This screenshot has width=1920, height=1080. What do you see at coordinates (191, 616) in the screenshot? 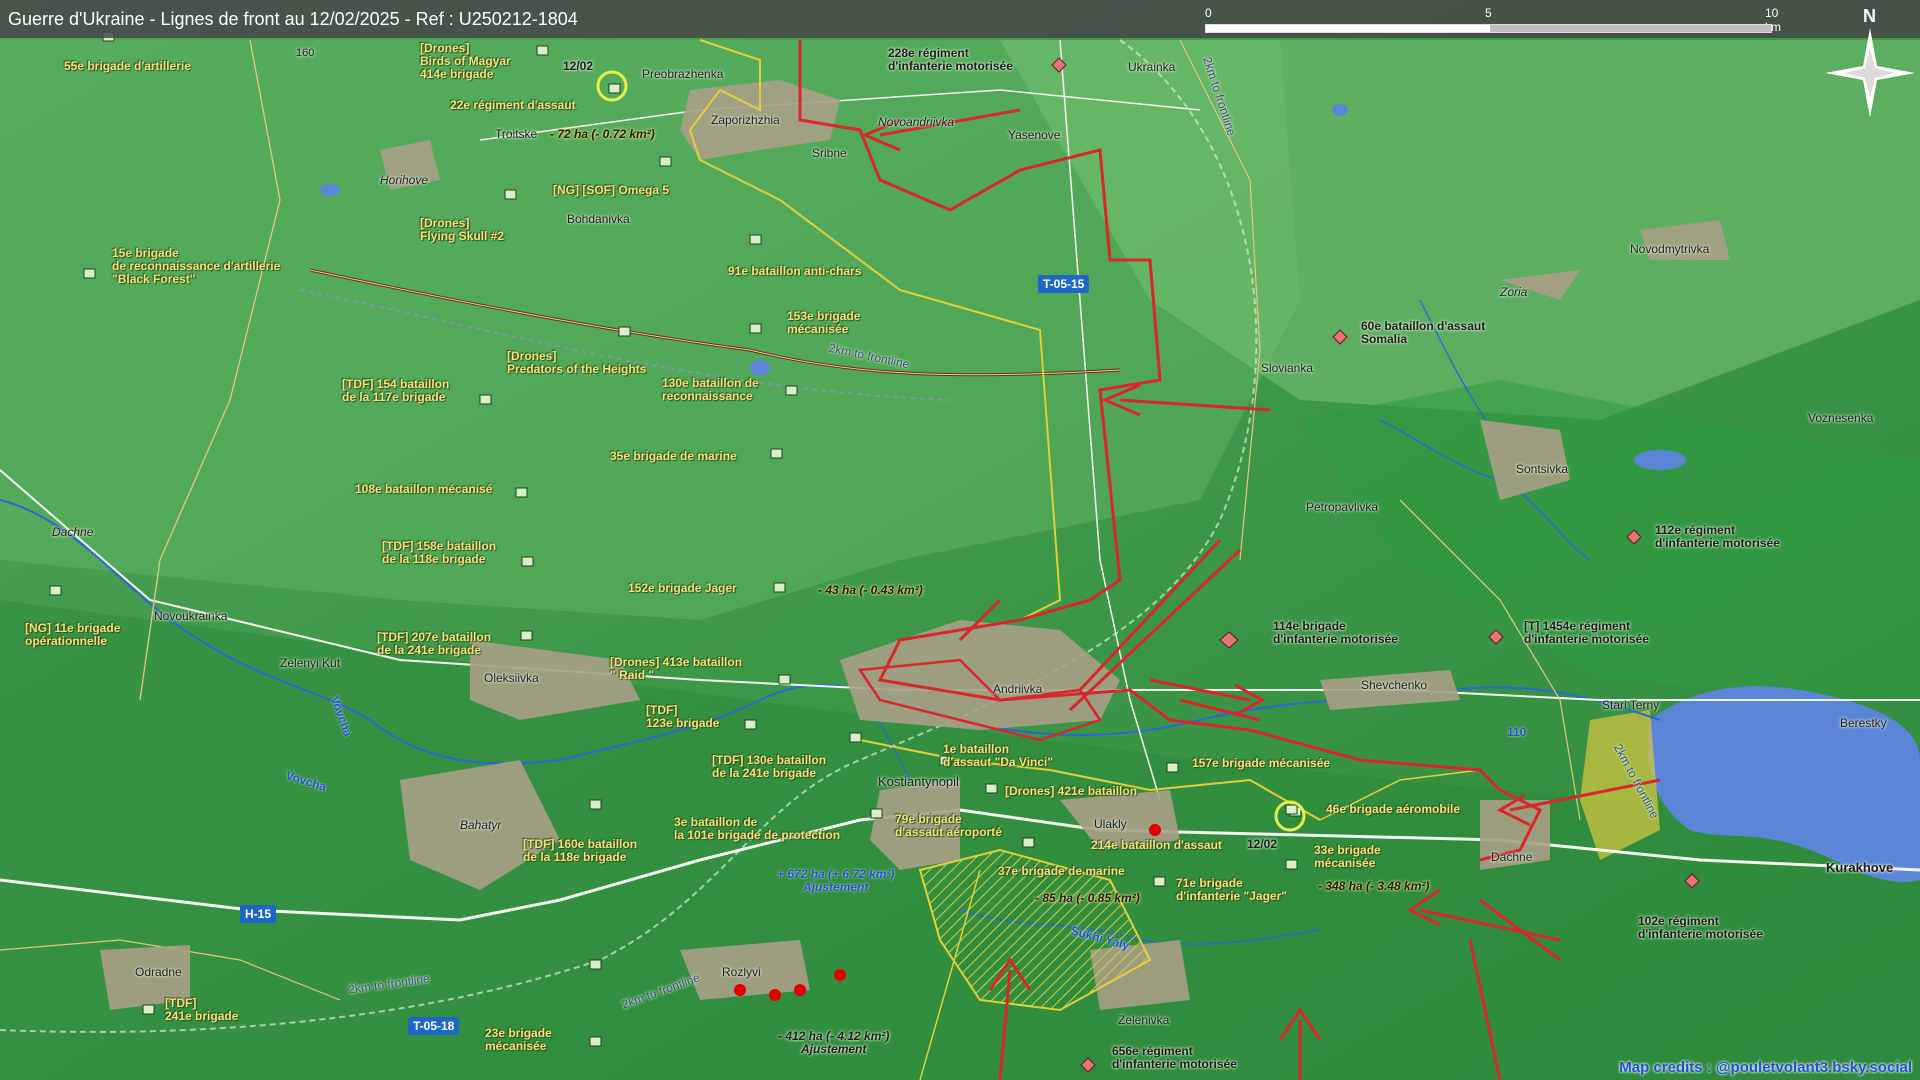
I see `town-label: Novoukrainka` at bounding box center [191, 616].